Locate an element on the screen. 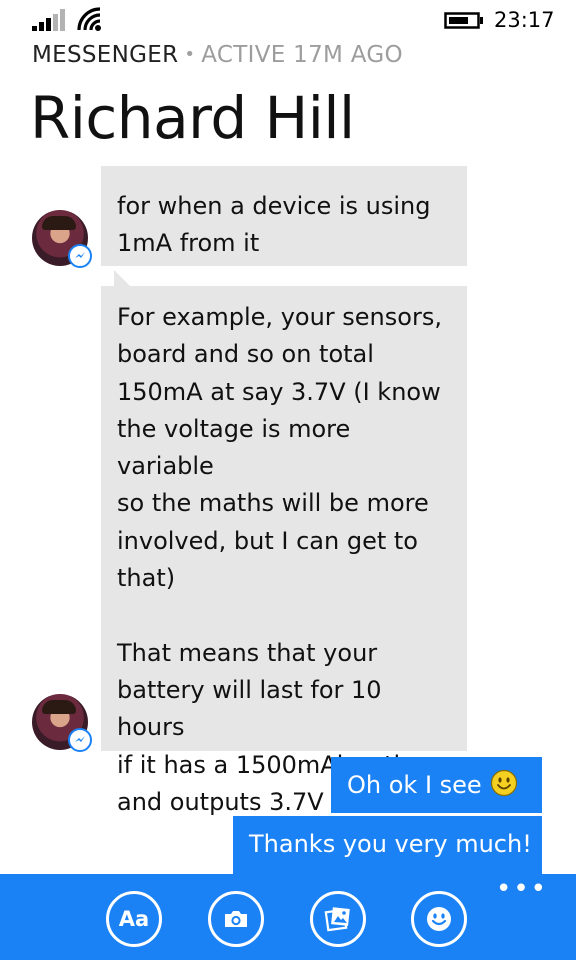 Image resolution: width=576 pixels, height=960 pixels. app-name: MESSENGER is located at coordinates (105, 55).